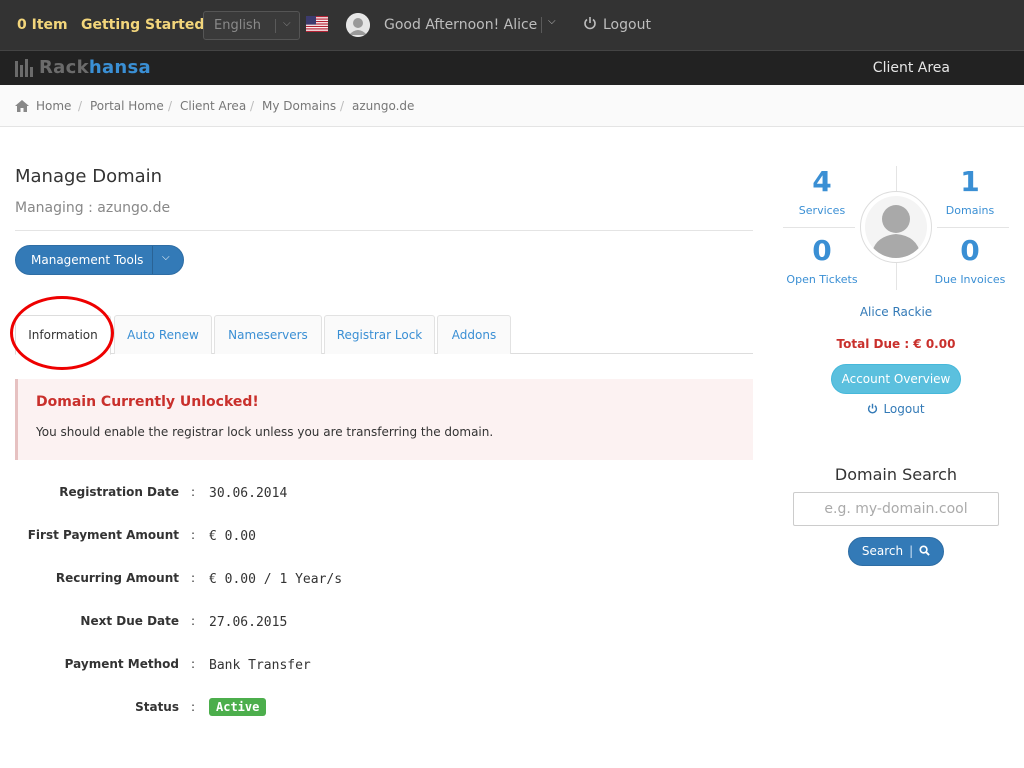 This screenshot has width=1024, height=768. What do you see at coordinates (121, 664) in the screenshot?
I see `info-label: Payment Method` at bounding box center [121, 664].